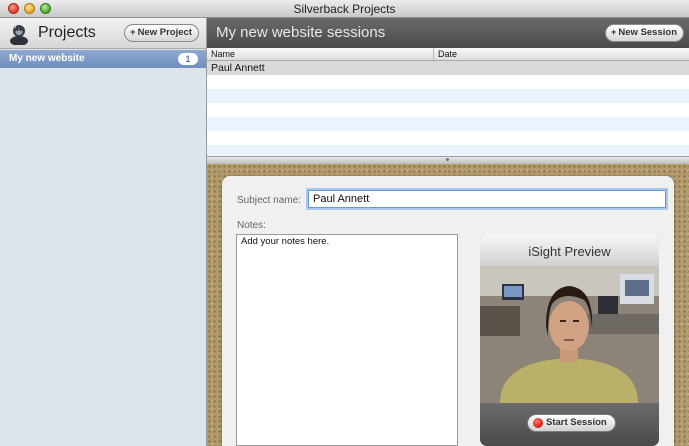 The image size is (689, 446). I want to click on start-session-label: Start Session, so click(576, 422).